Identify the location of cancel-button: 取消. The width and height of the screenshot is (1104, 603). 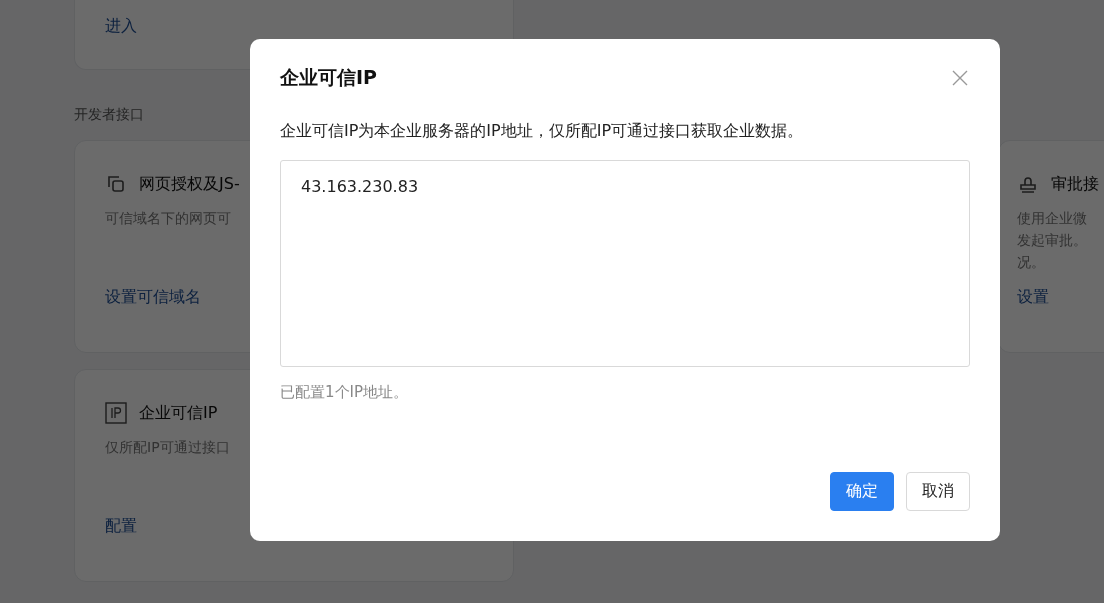
(938, 491).